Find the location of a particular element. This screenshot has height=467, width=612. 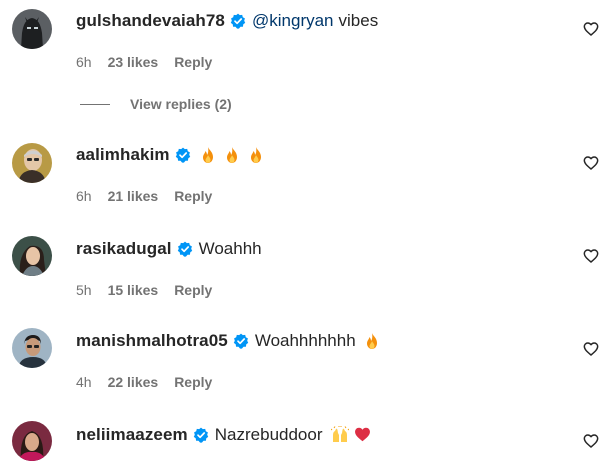

likes-count: 22 likes is located at coordinates (133, 382).